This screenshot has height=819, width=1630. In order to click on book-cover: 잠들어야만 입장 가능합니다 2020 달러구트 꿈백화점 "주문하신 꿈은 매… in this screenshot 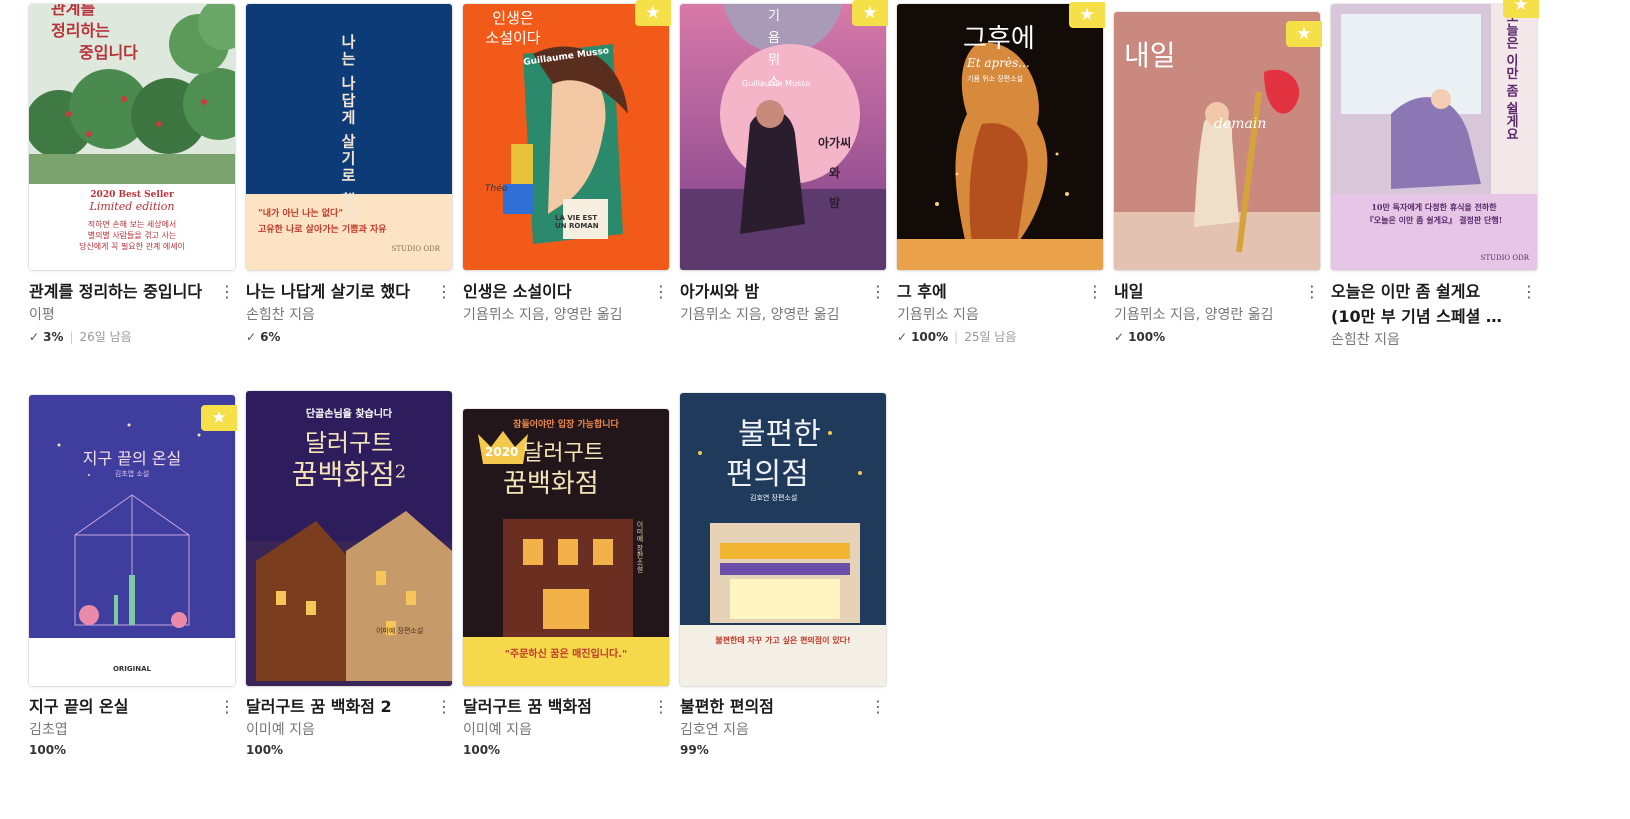, I will do `click(566, 547)`.